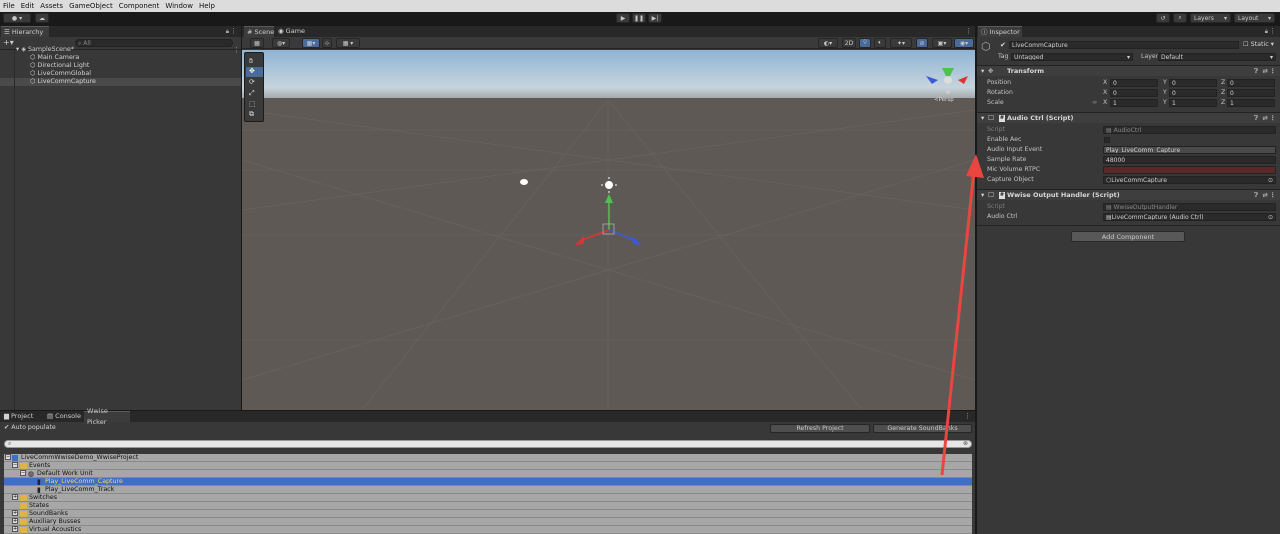 The height and width of the screenshot is (534, 1280). Describe the element at coordinates (991, 118) in the screenshot. I see `checkbox: ☐` at that location.